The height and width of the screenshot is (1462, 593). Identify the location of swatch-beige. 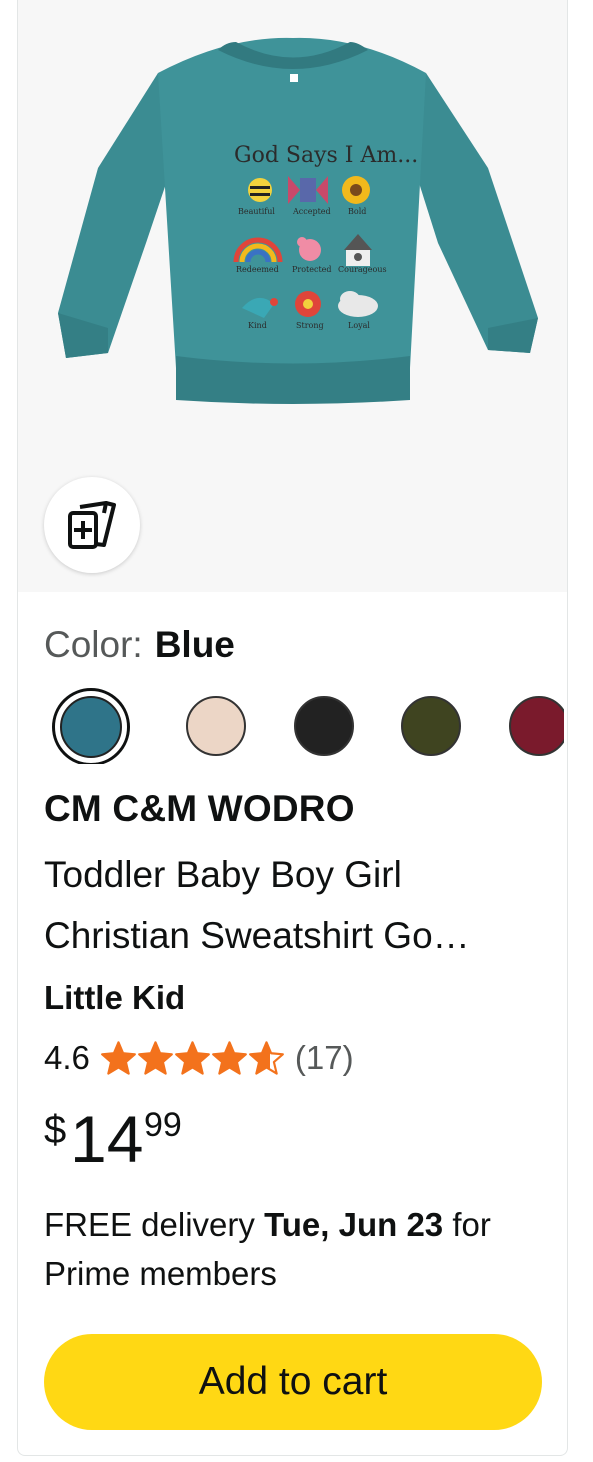
(216, 726).